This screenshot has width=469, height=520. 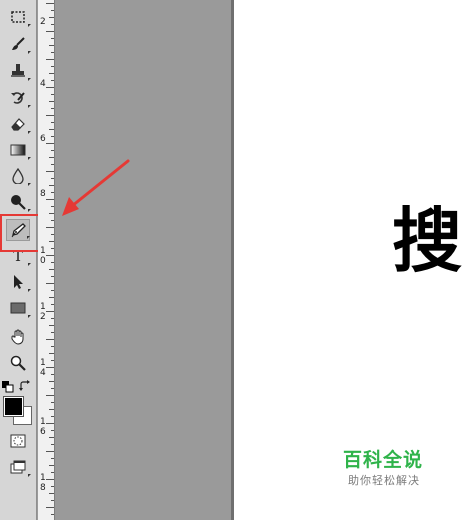 I want to click on tools-panel: T, so click(x=18, y=260).